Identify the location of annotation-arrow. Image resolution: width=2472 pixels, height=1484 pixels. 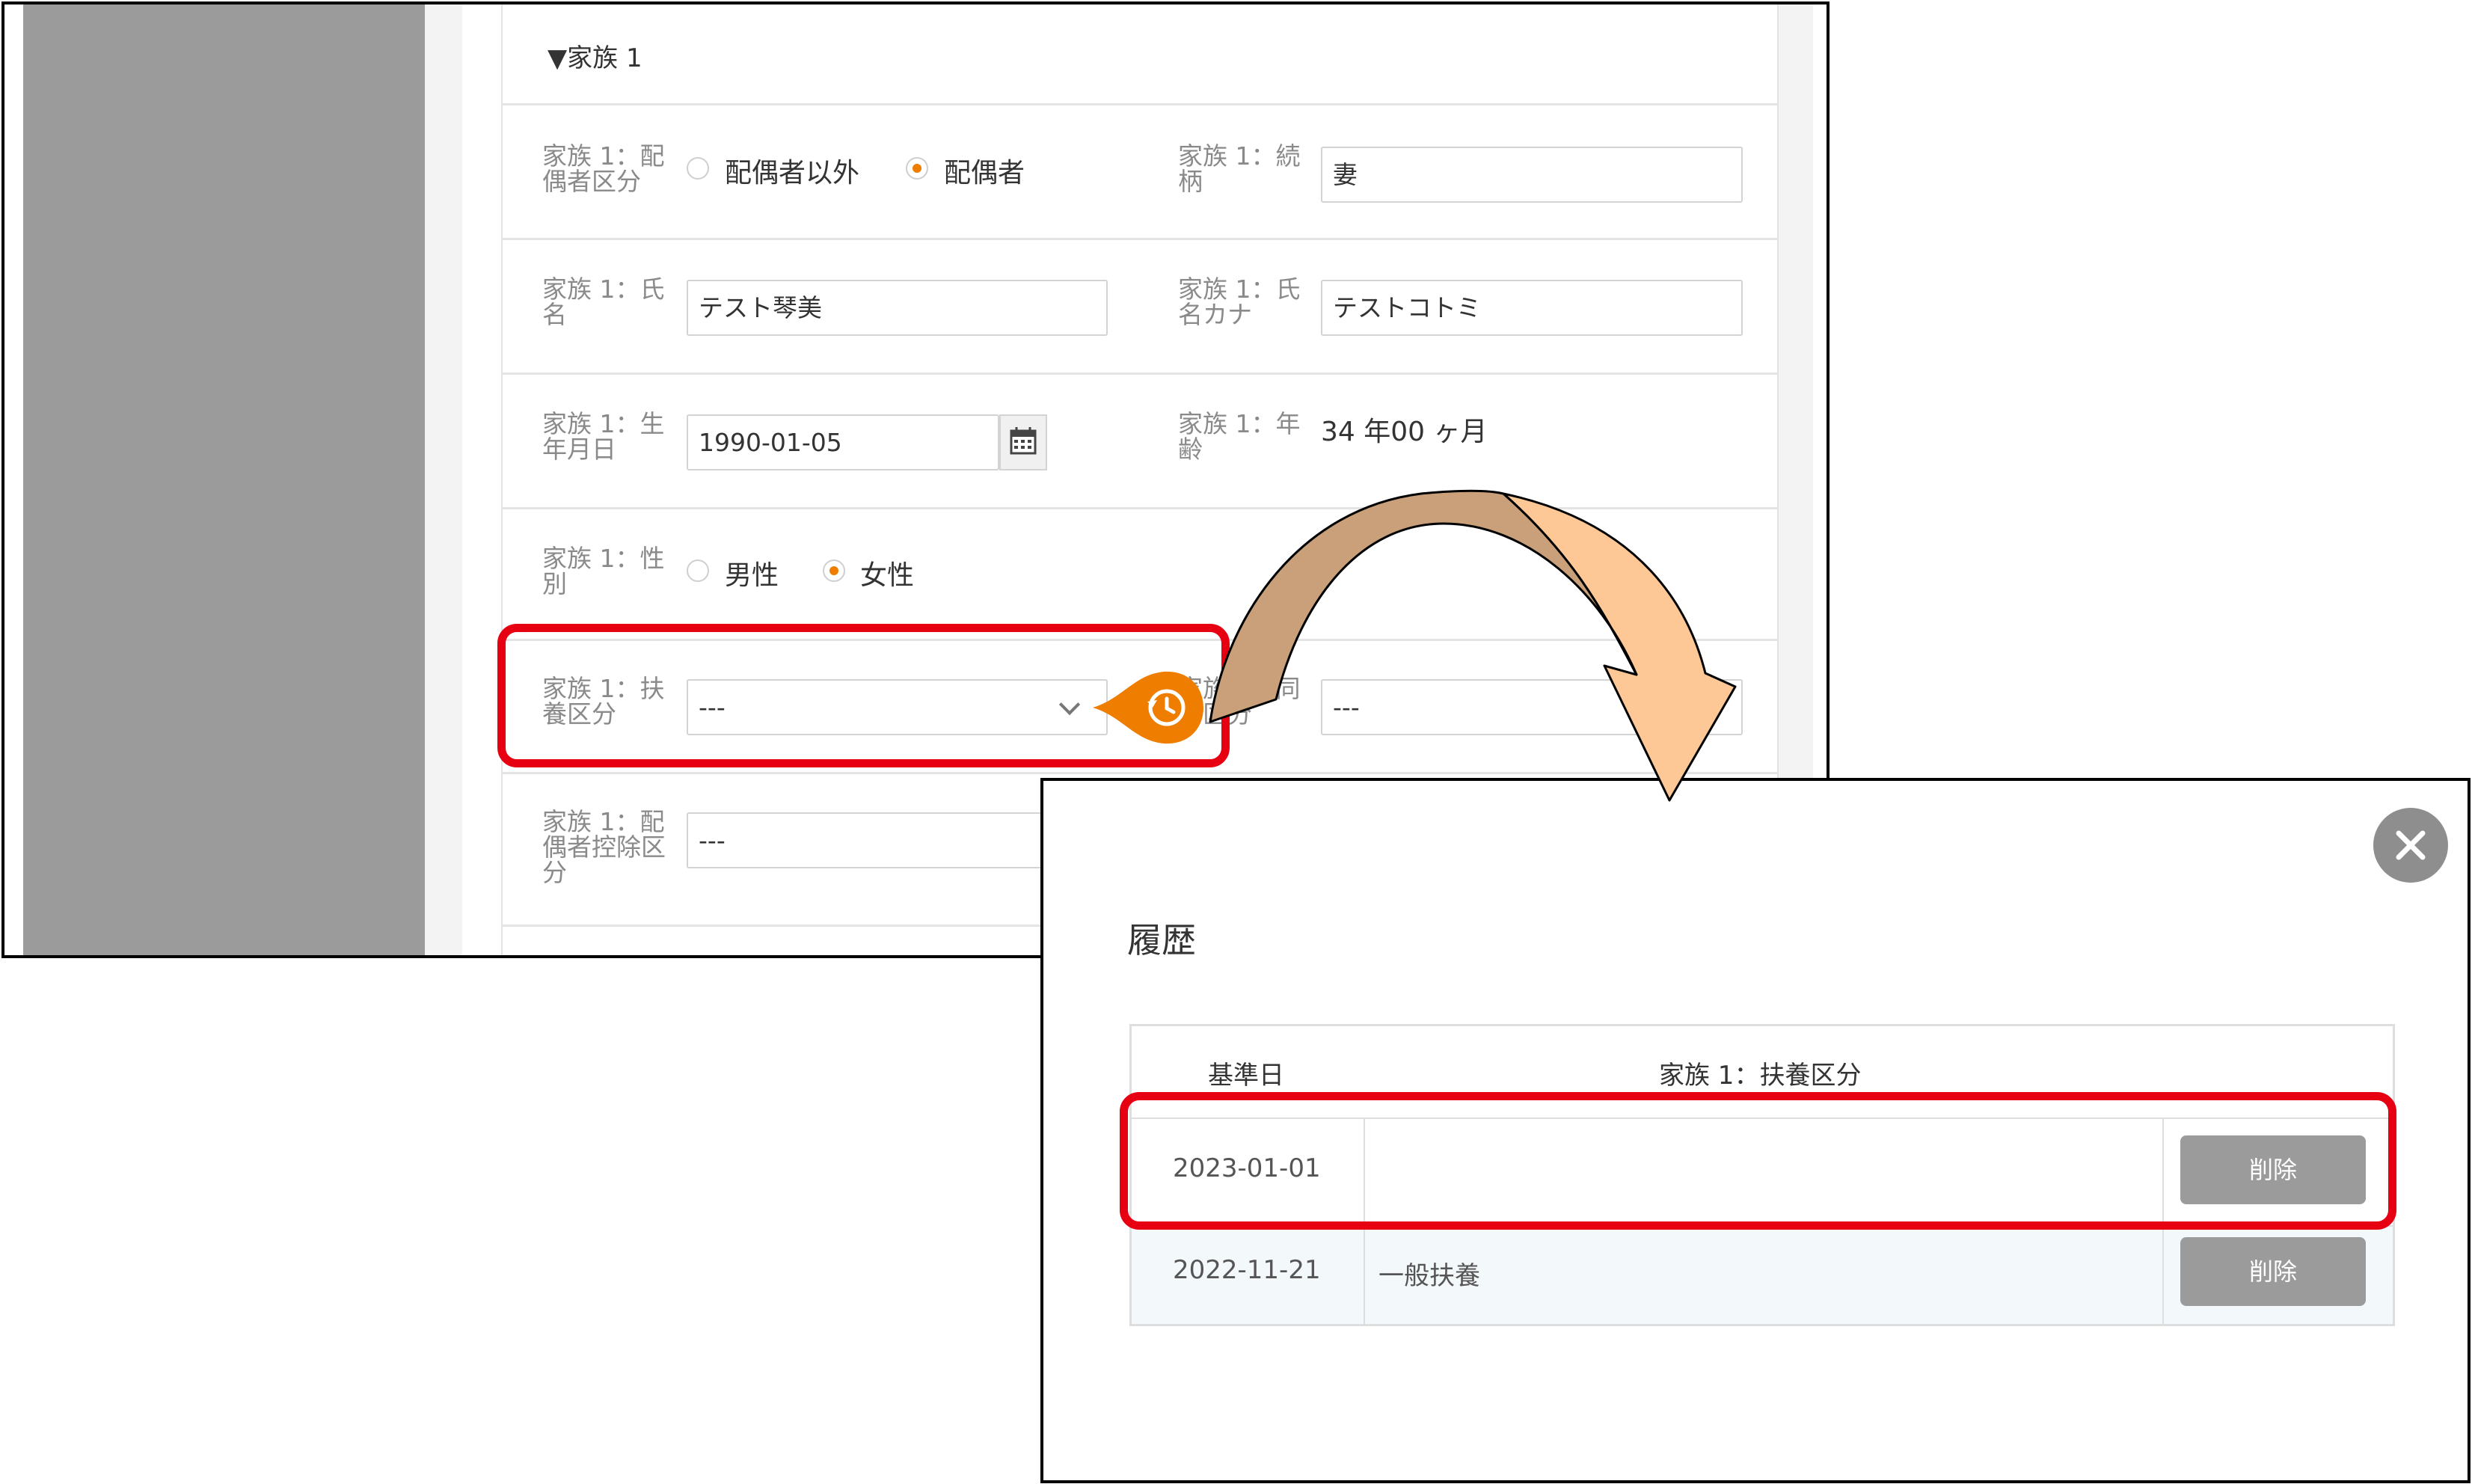
(1473, 645).